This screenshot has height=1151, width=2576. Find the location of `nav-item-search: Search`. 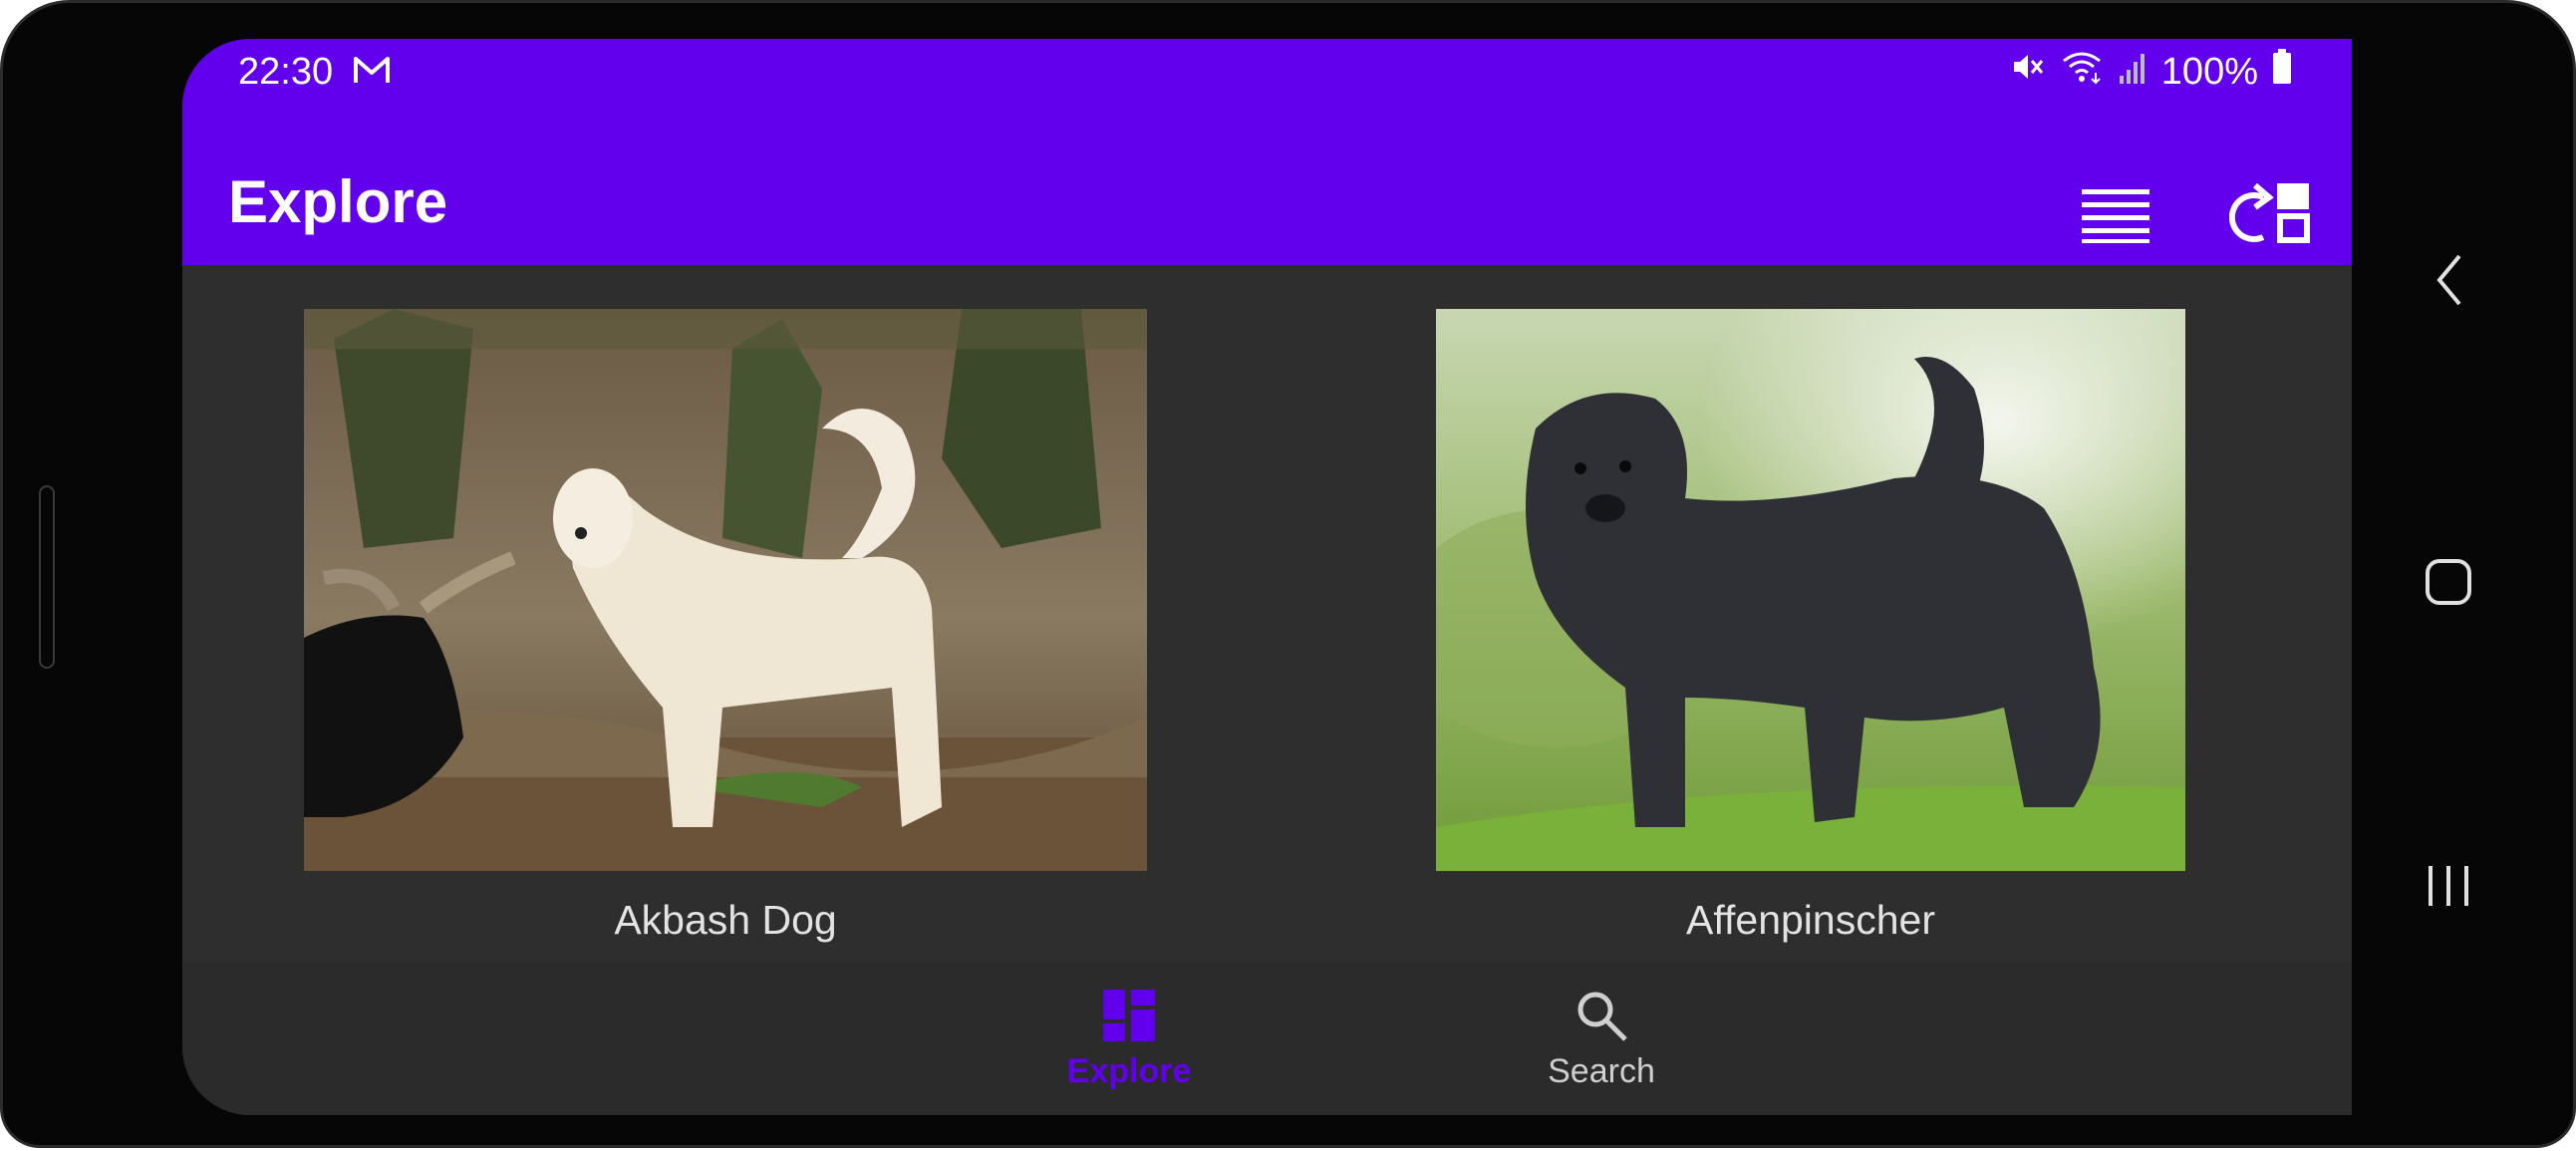

nav-item-search: Search is located at coordinates (1601, 1039).